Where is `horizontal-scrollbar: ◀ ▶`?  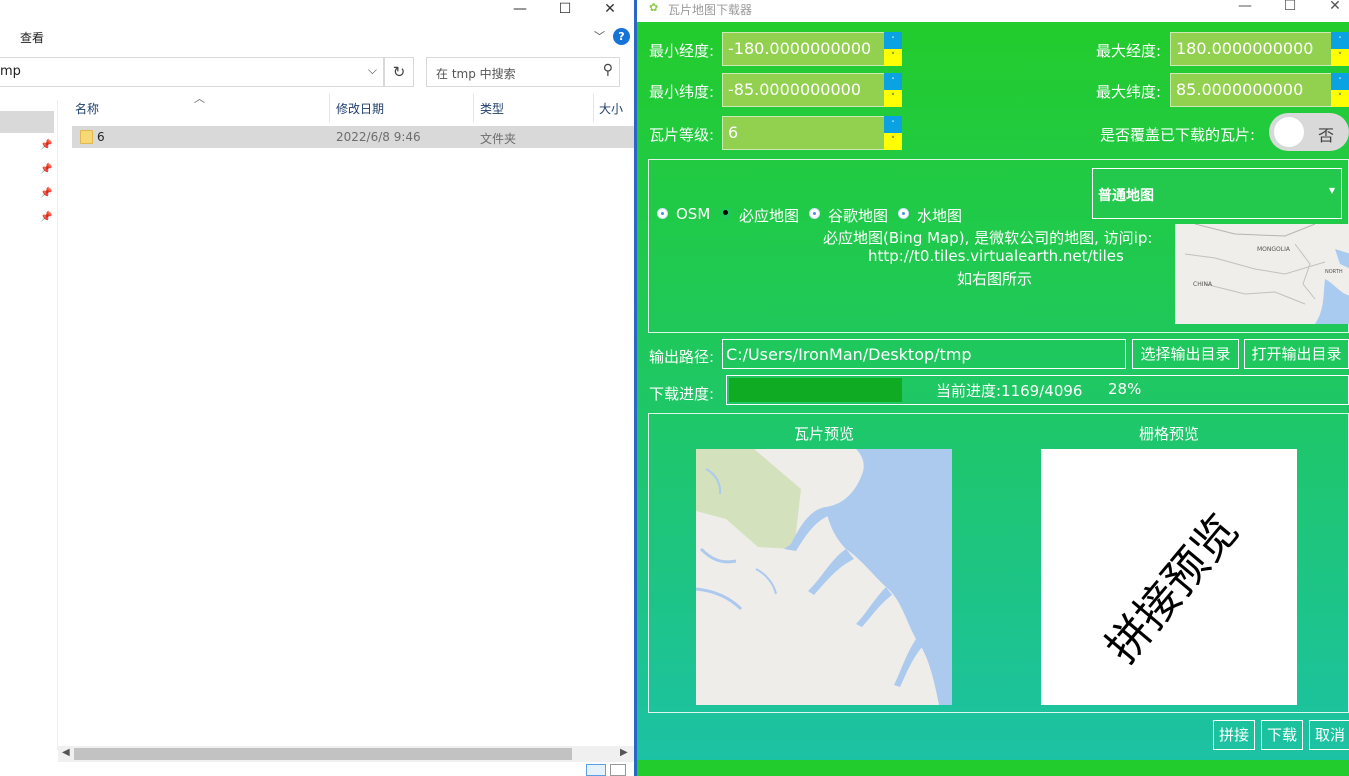
horizontal-scrollbar: ◀ ▶ is located at coordinates (346, 754).